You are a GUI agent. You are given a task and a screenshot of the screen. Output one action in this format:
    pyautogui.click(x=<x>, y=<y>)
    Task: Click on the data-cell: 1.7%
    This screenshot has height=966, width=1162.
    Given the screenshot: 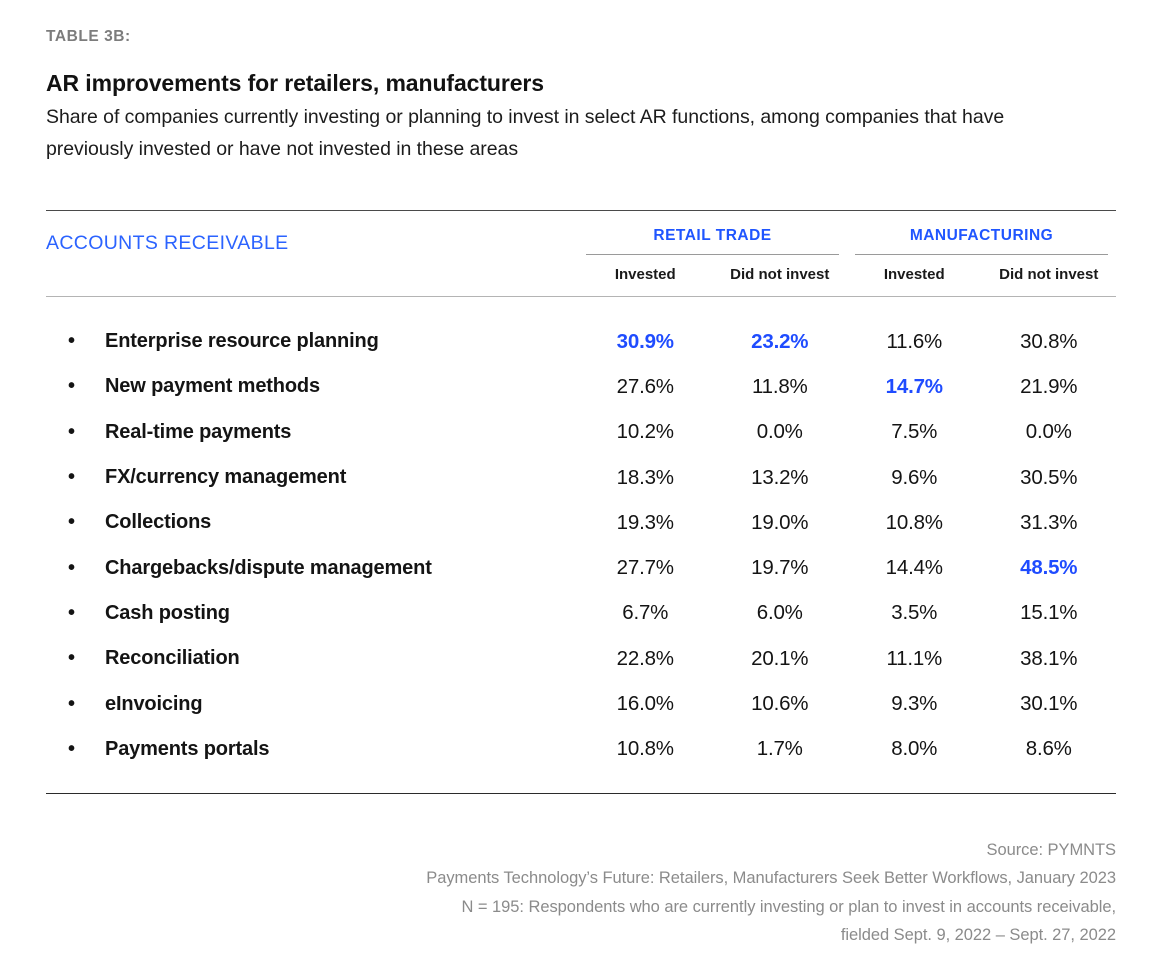 What is the action you would take?
    pyautogui.click(x=779, y=749)
    